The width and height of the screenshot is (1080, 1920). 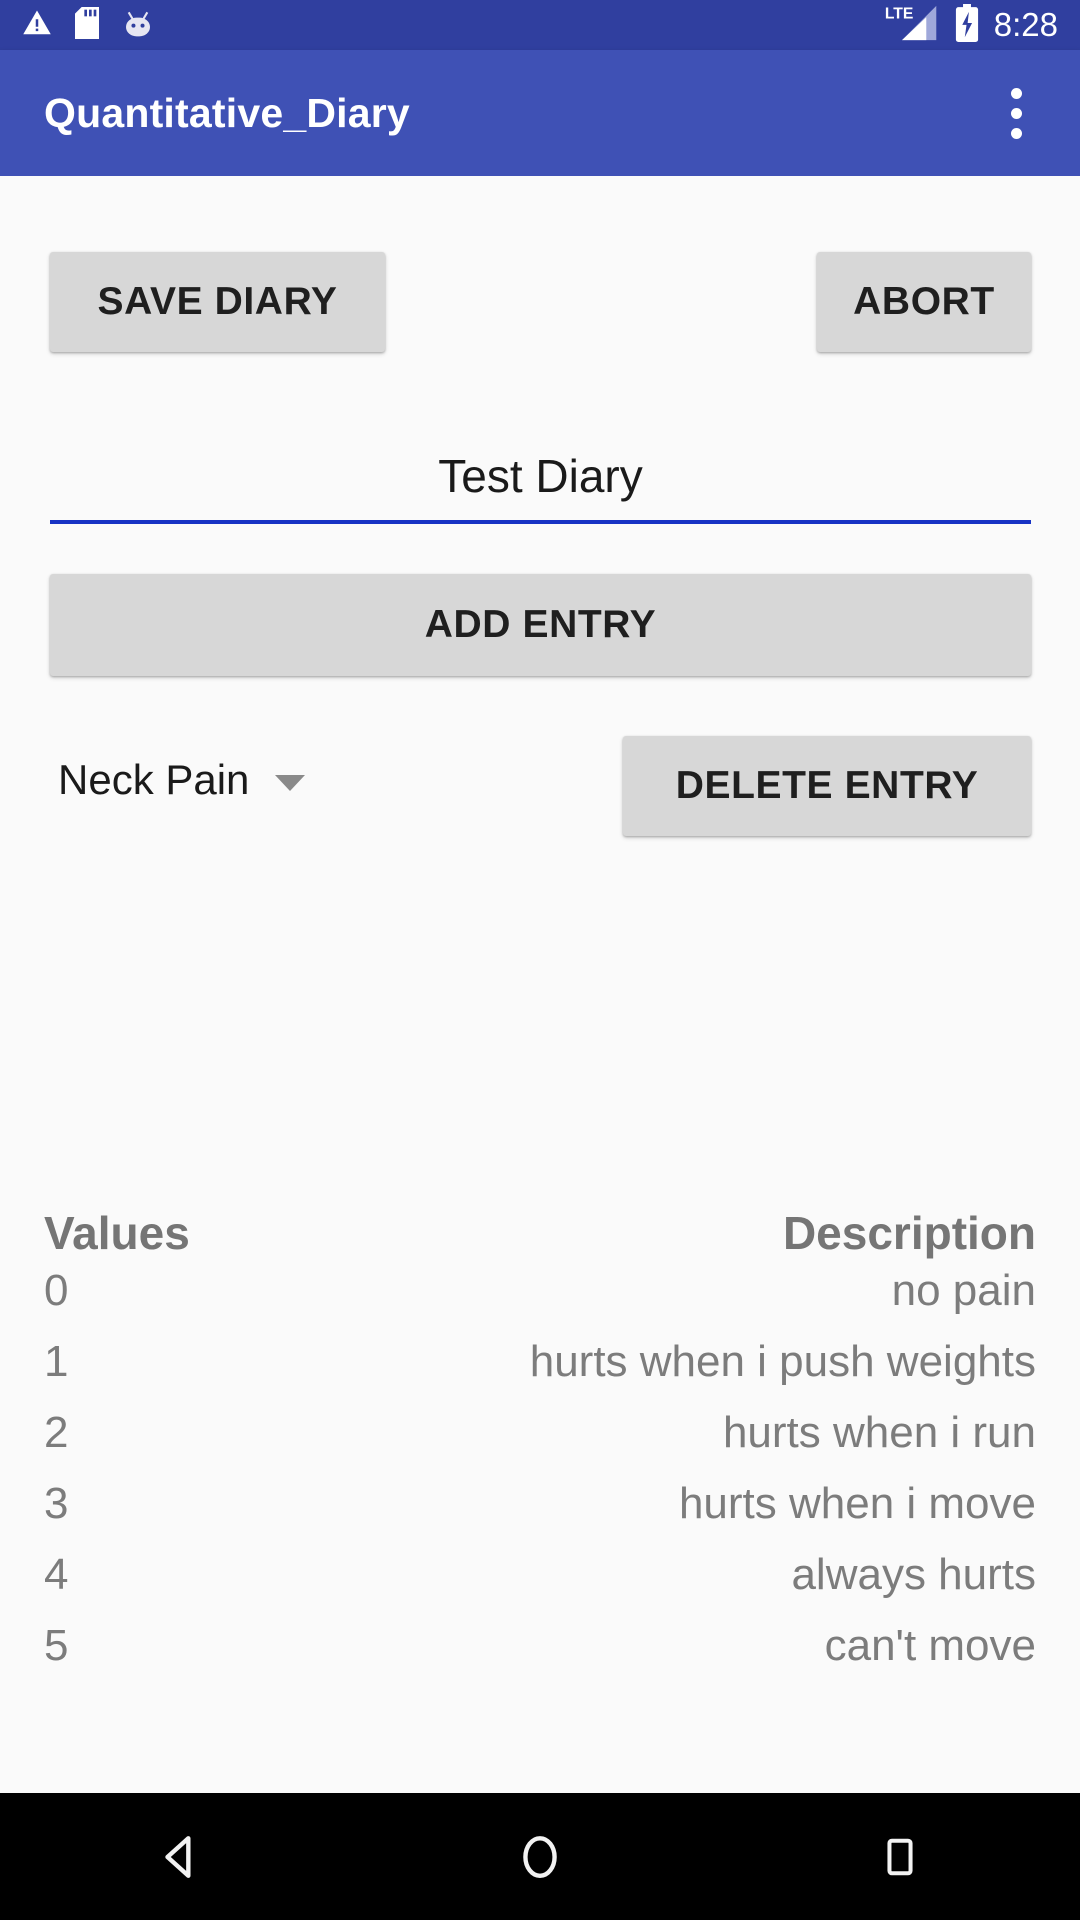 I want to click on table-row: 0 no pain, so click(x=540, y=1301).